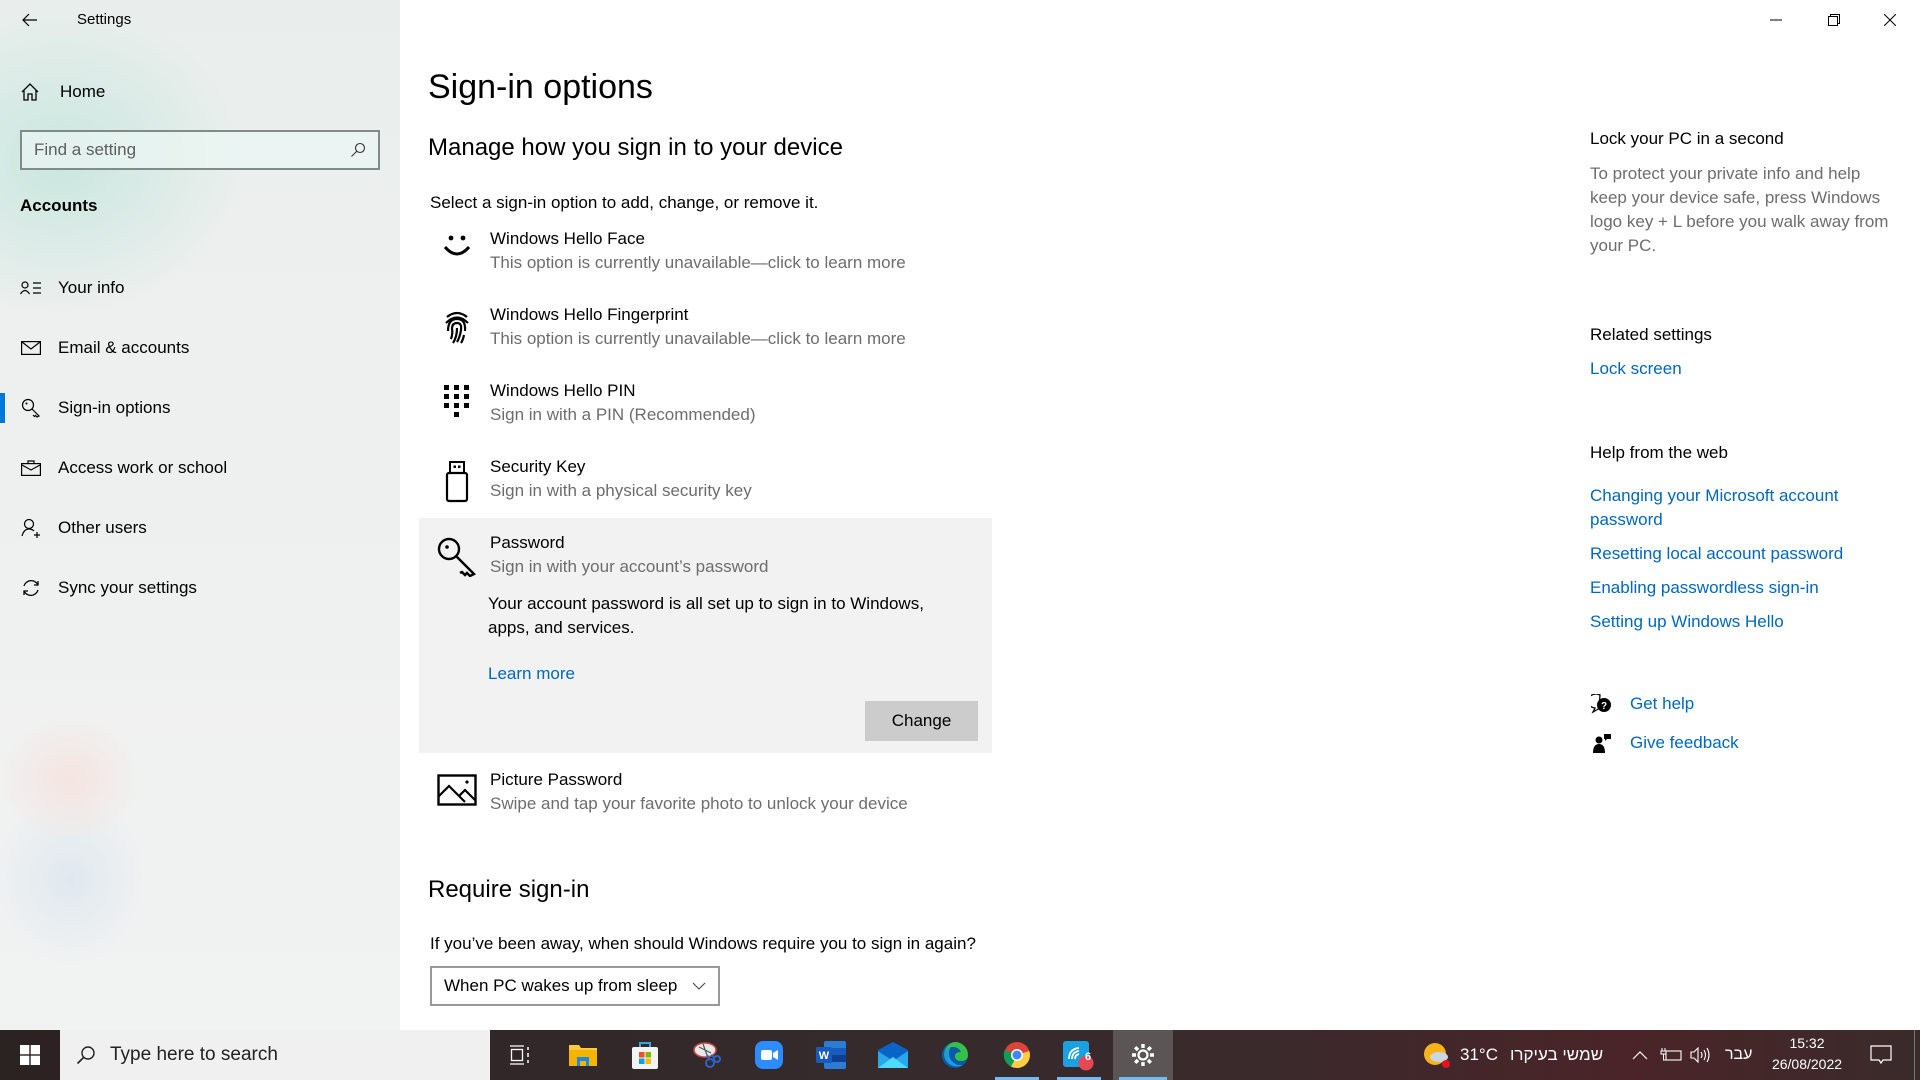 This screenshot has height=1080, width=1920. Describe the element at coordinates (1730, 554) in the screenshot. I see `help-link-reset-local-password: Resetting local account password` at that location.